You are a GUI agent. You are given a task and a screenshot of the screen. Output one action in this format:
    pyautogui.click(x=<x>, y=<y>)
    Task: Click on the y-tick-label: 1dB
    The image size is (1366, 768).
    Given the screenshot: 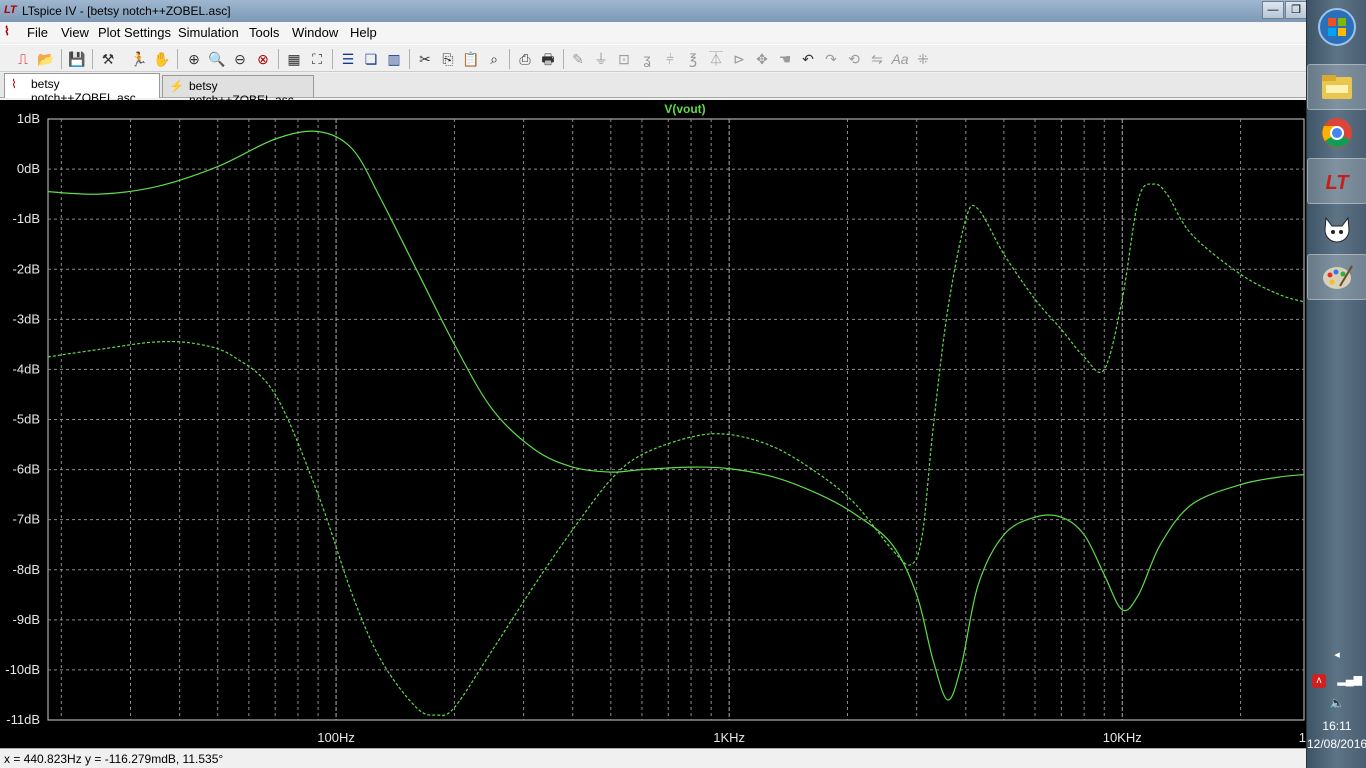 What is the action you would take?
    pyautogui.click(x=28, y=118)
    